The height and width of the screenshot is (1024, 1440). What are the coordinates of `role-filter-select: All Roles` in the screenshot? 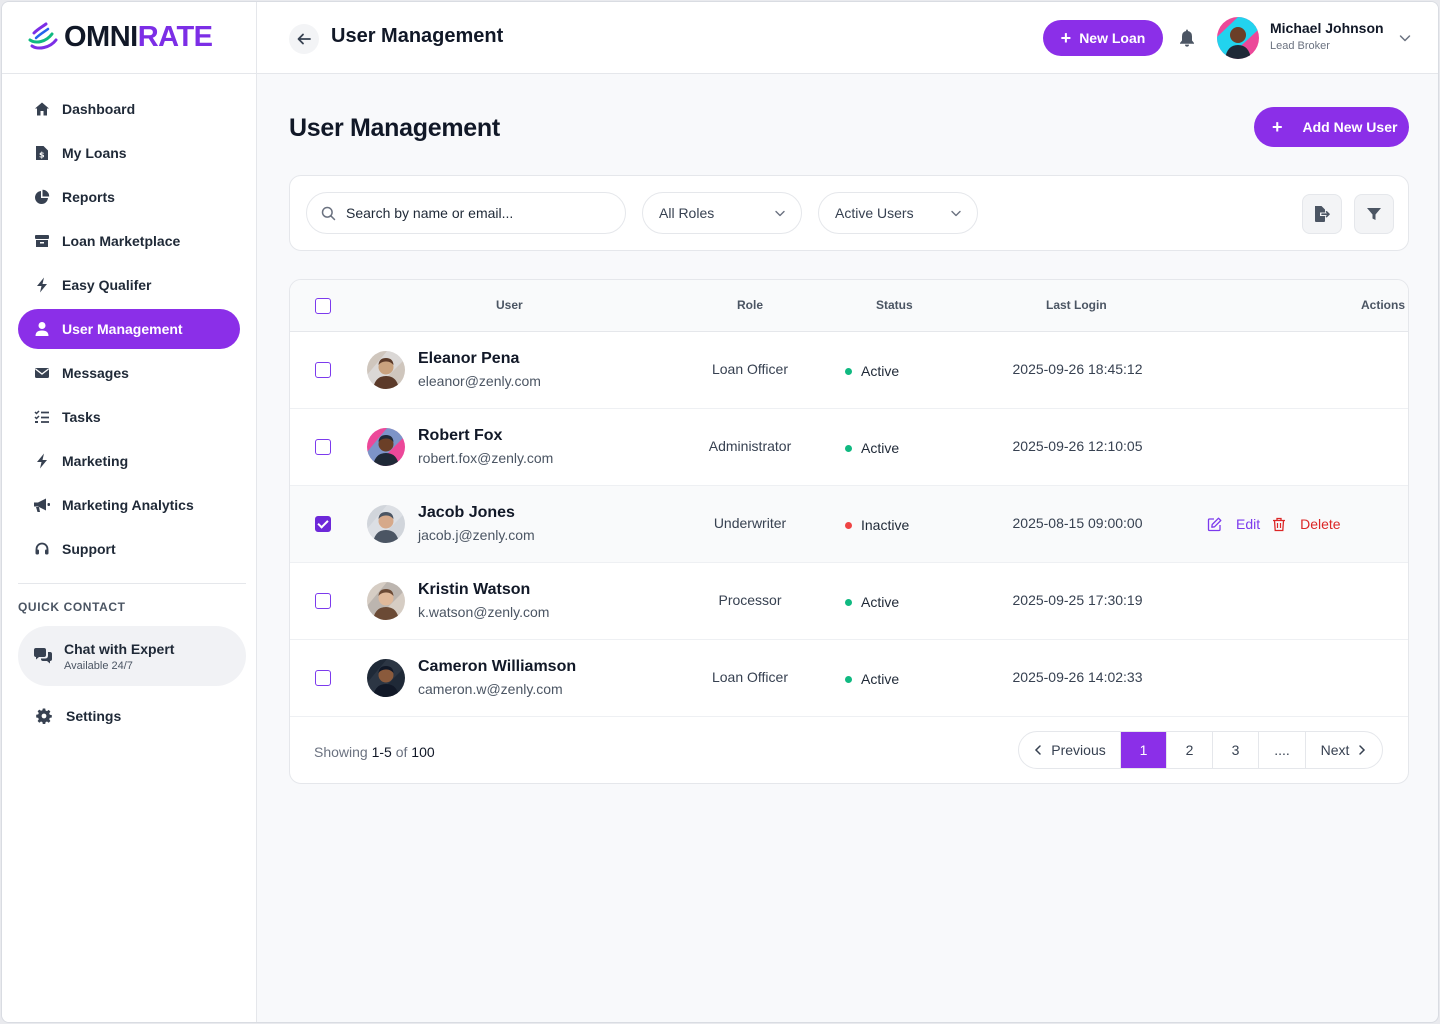 It's located at (722, 213).